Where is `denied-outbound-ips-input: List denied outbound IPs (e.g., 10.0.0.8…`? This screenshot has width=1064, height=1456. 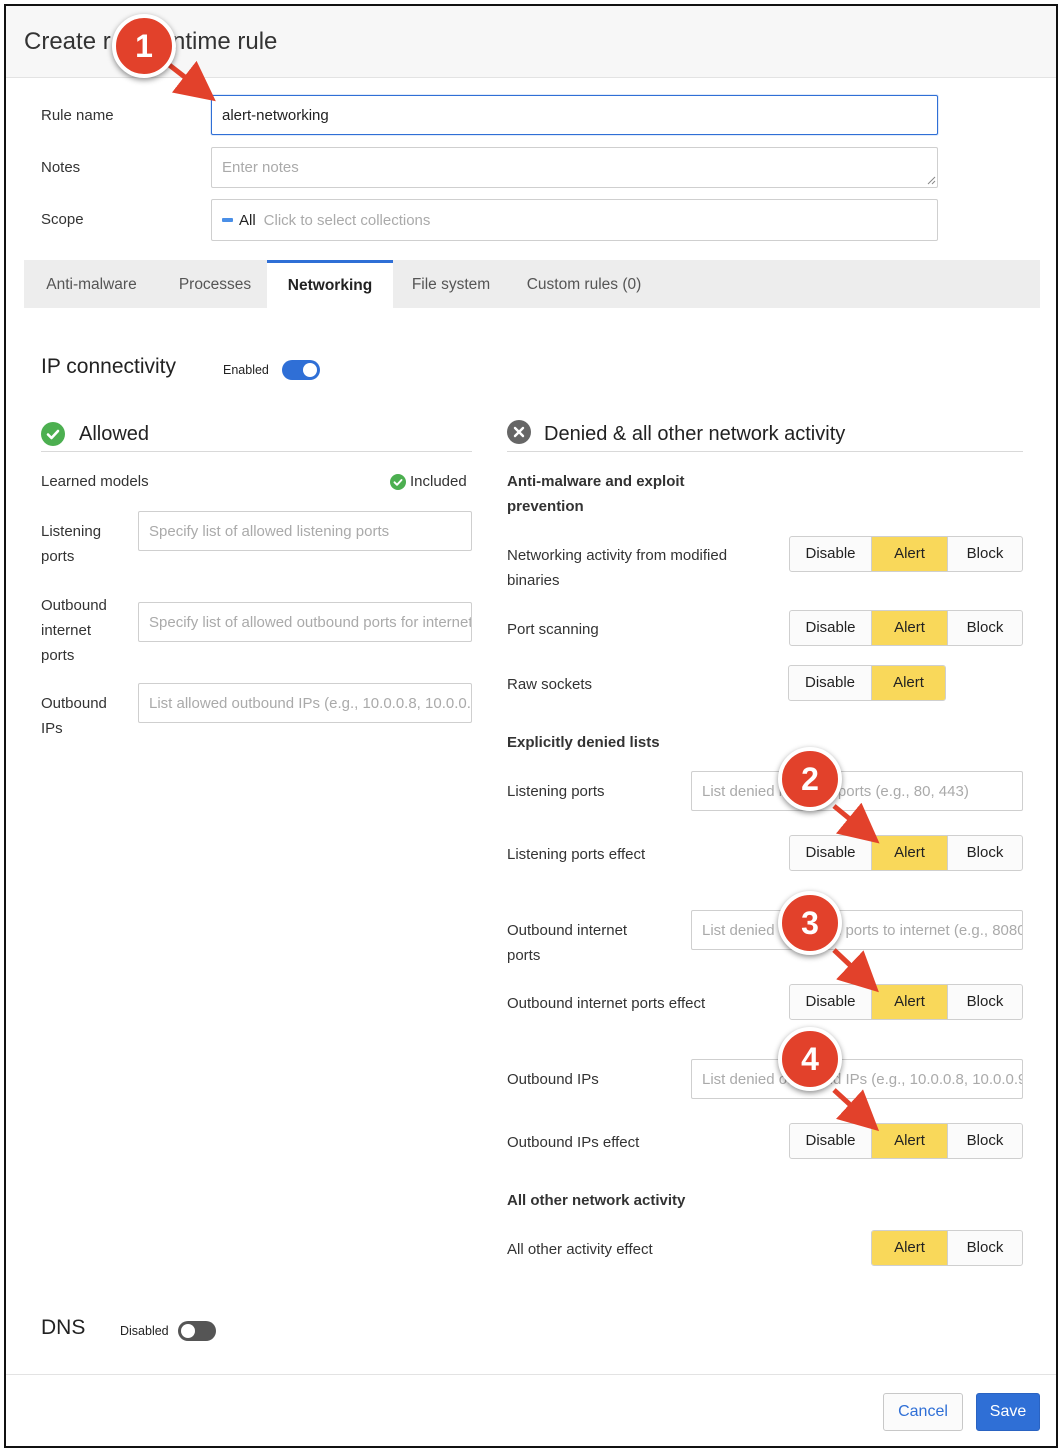
denied-outbound-ips-input: List denied outbound IPs (e.g., 10.0.0.8… is located at coordinates (857, 1079).